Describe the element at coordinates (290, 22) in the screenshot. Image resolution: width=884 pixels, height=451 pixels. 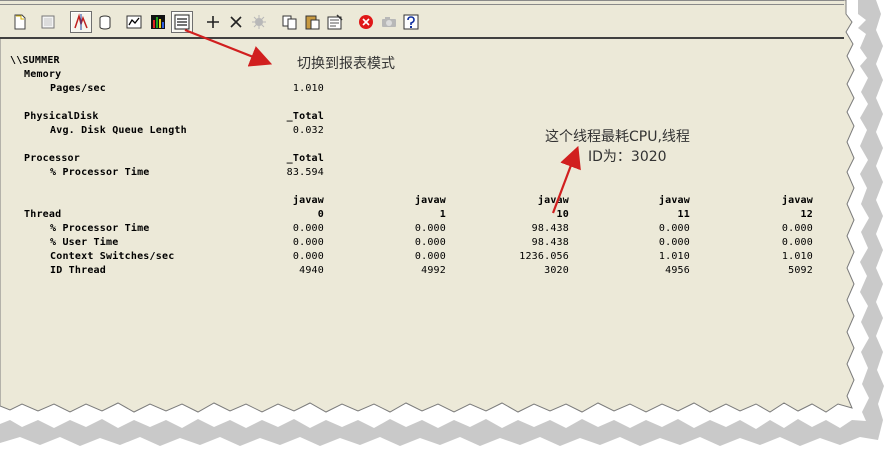
I see `copy-properties-icon` at that location.